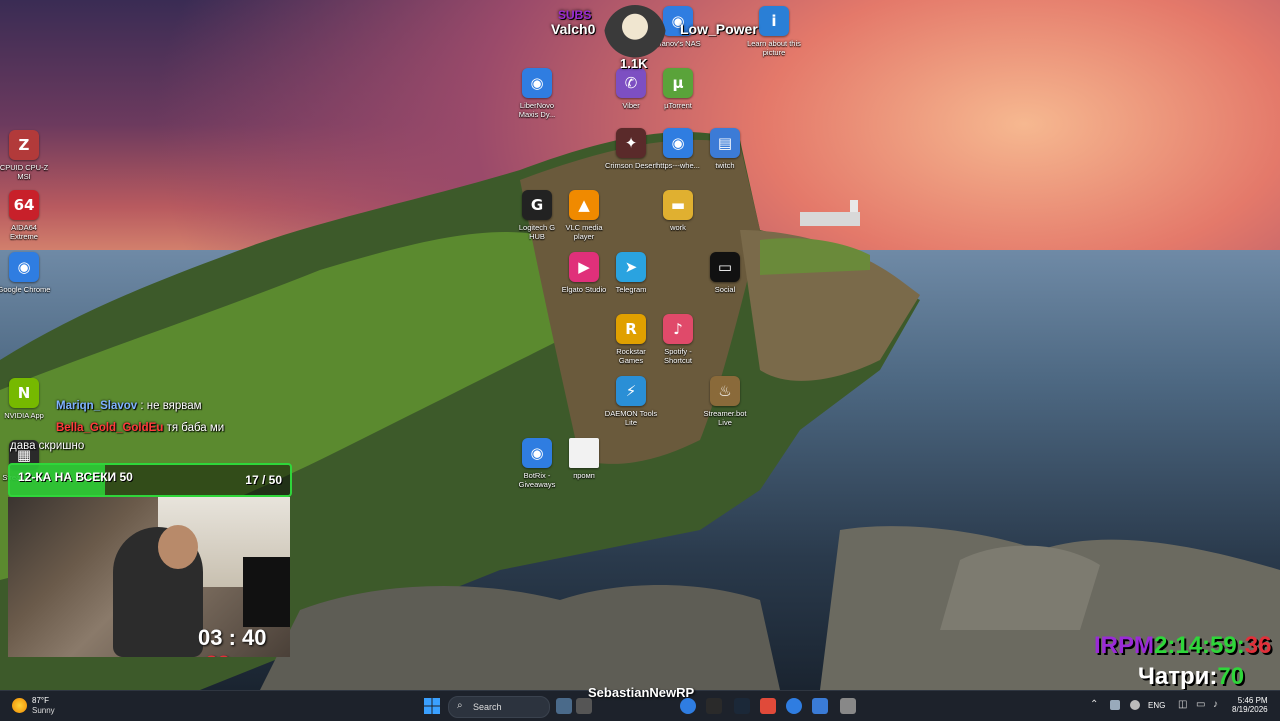 The width and height of the screenshot is (1280, 721). I want to click on desktop-icon: R Rockstar Games, so click(631, 339).